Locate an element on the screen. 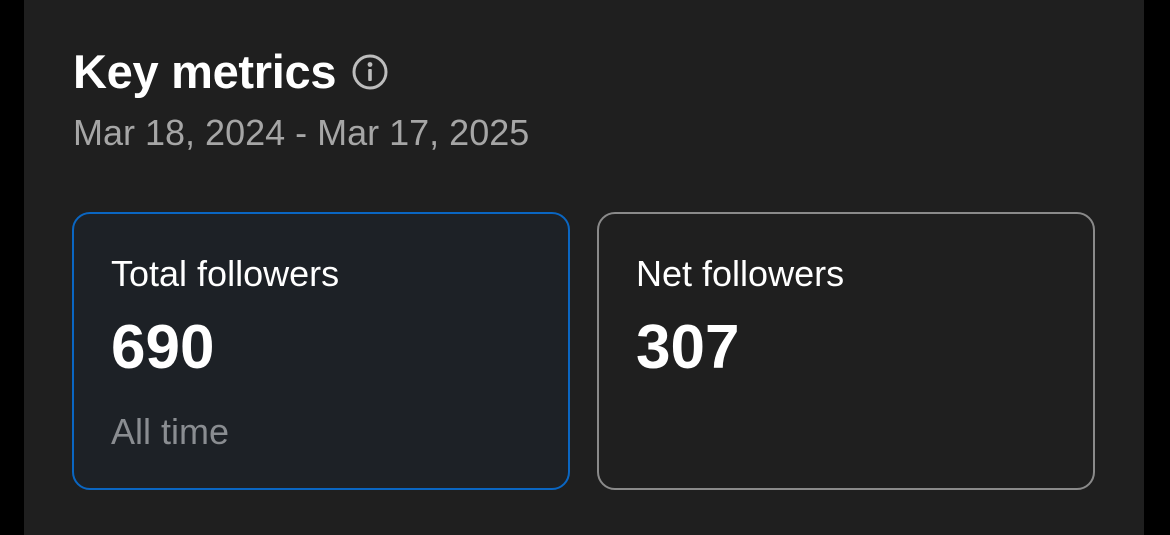 This screenshot has height=535, width=1170. header: Key metrics is located at coordinates (231, 72).